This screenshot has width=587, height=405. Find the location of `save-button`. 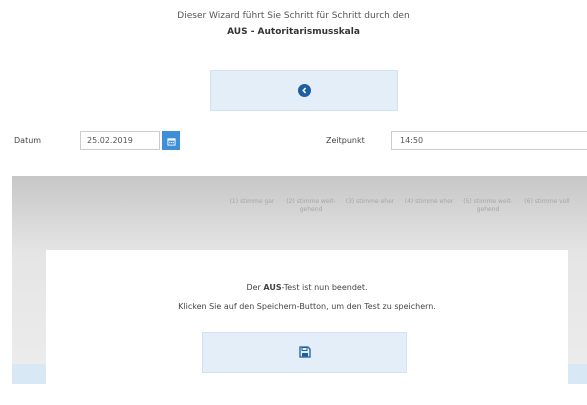

save-button is located at coordinates (304, 352).